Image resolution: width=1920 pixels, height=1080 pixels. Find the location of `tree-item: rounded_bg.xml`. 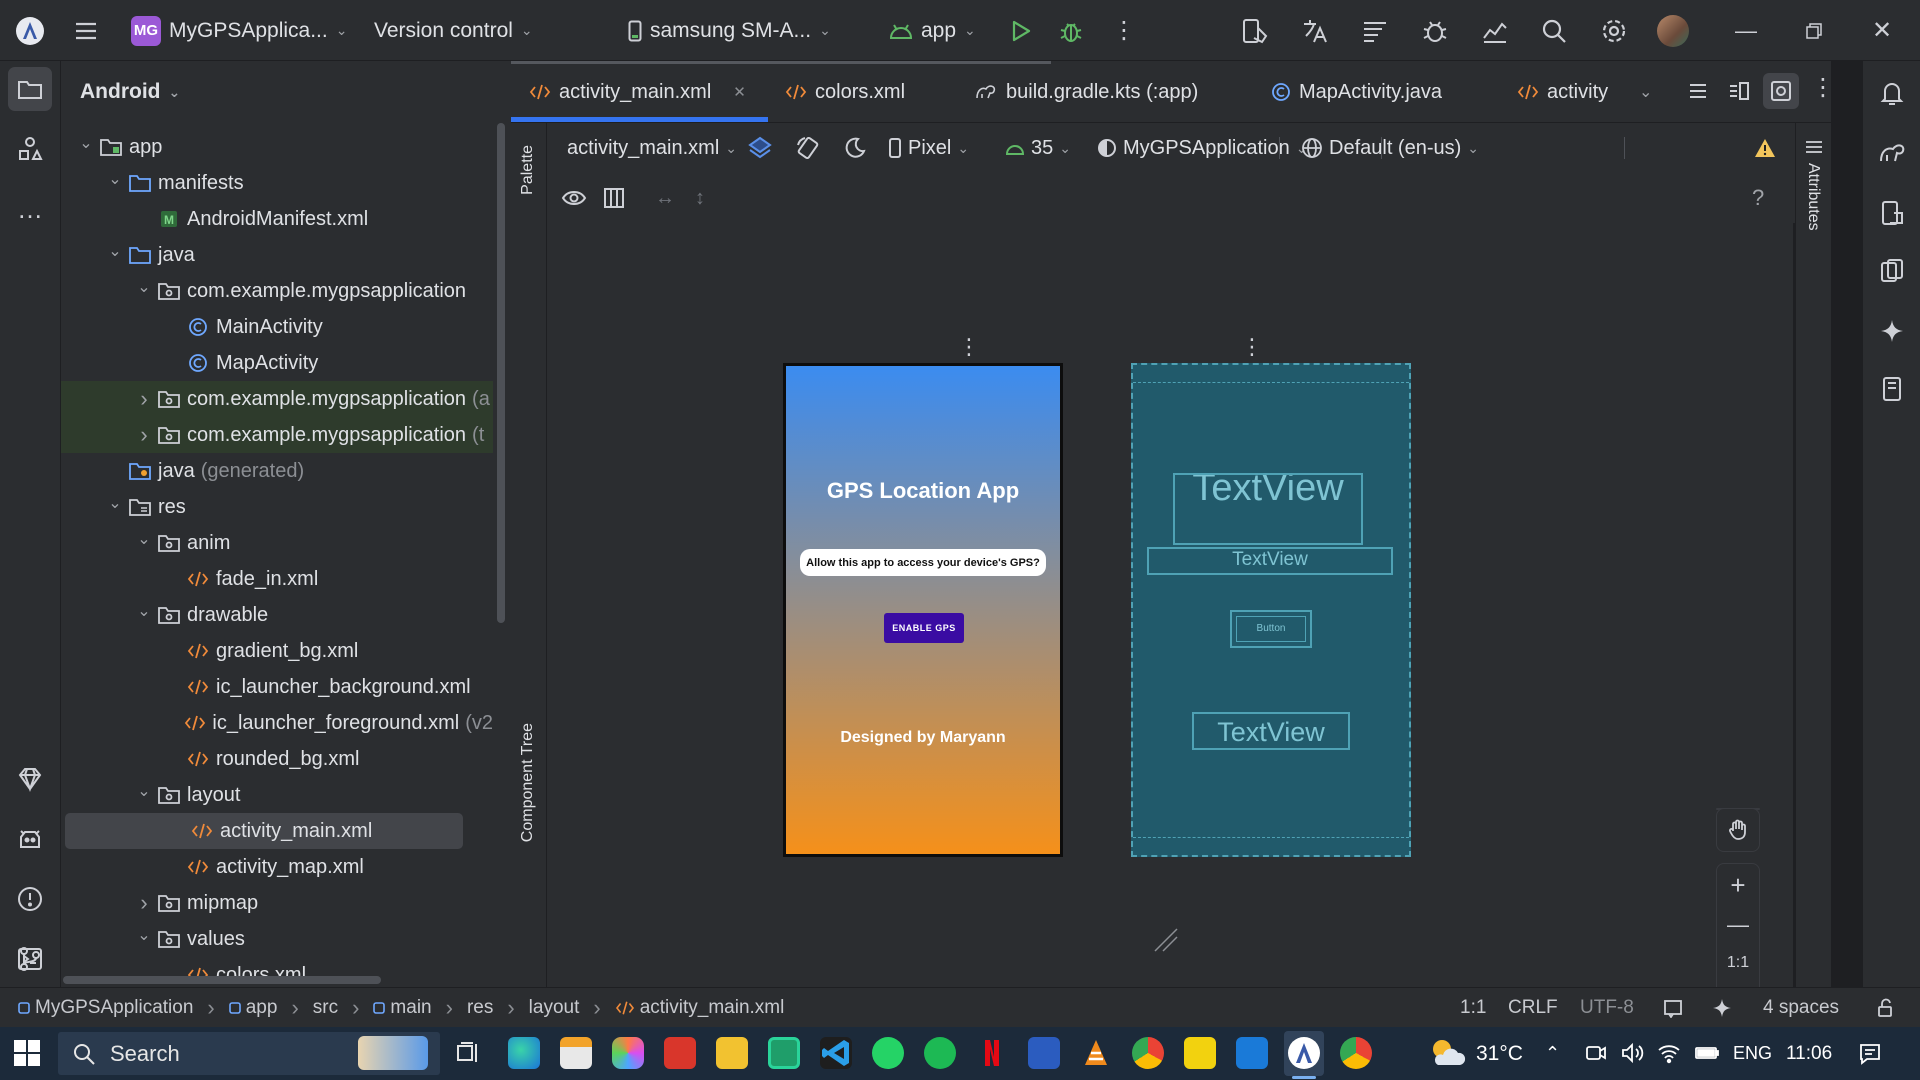

tree-item: rounded_bg.xml is located at coordinates (277, 759).